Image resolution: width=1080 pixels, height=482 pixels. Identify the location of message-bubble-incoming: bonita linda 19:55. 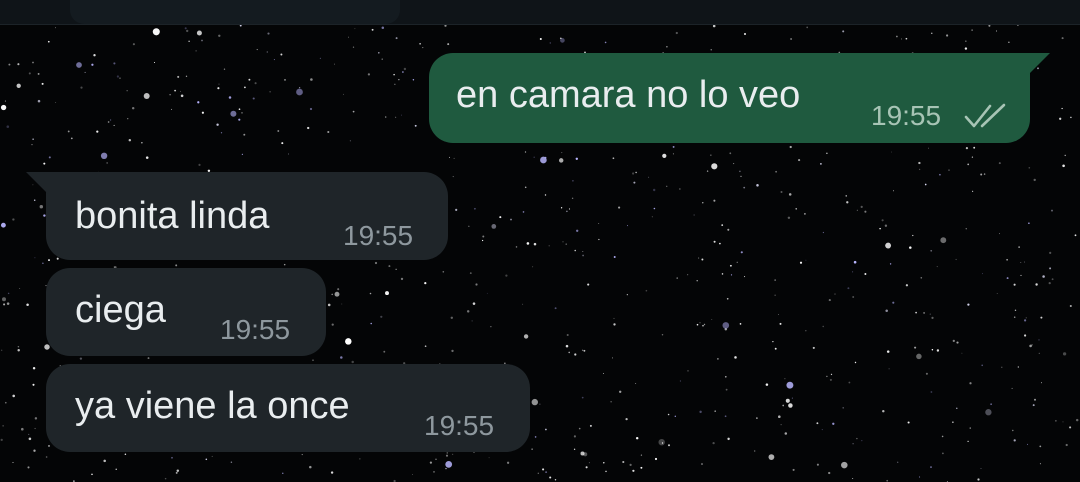
(237, 216).